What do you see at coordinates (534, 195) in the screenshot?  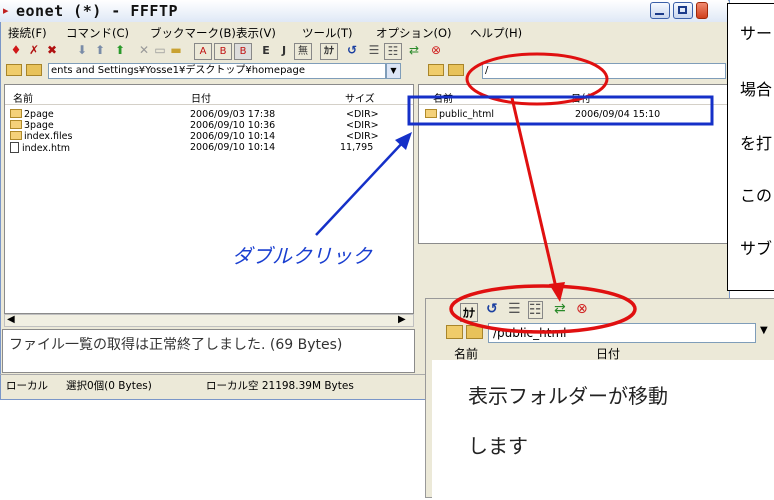 I see `path-change-arrow` at bounding box center [534, 195].